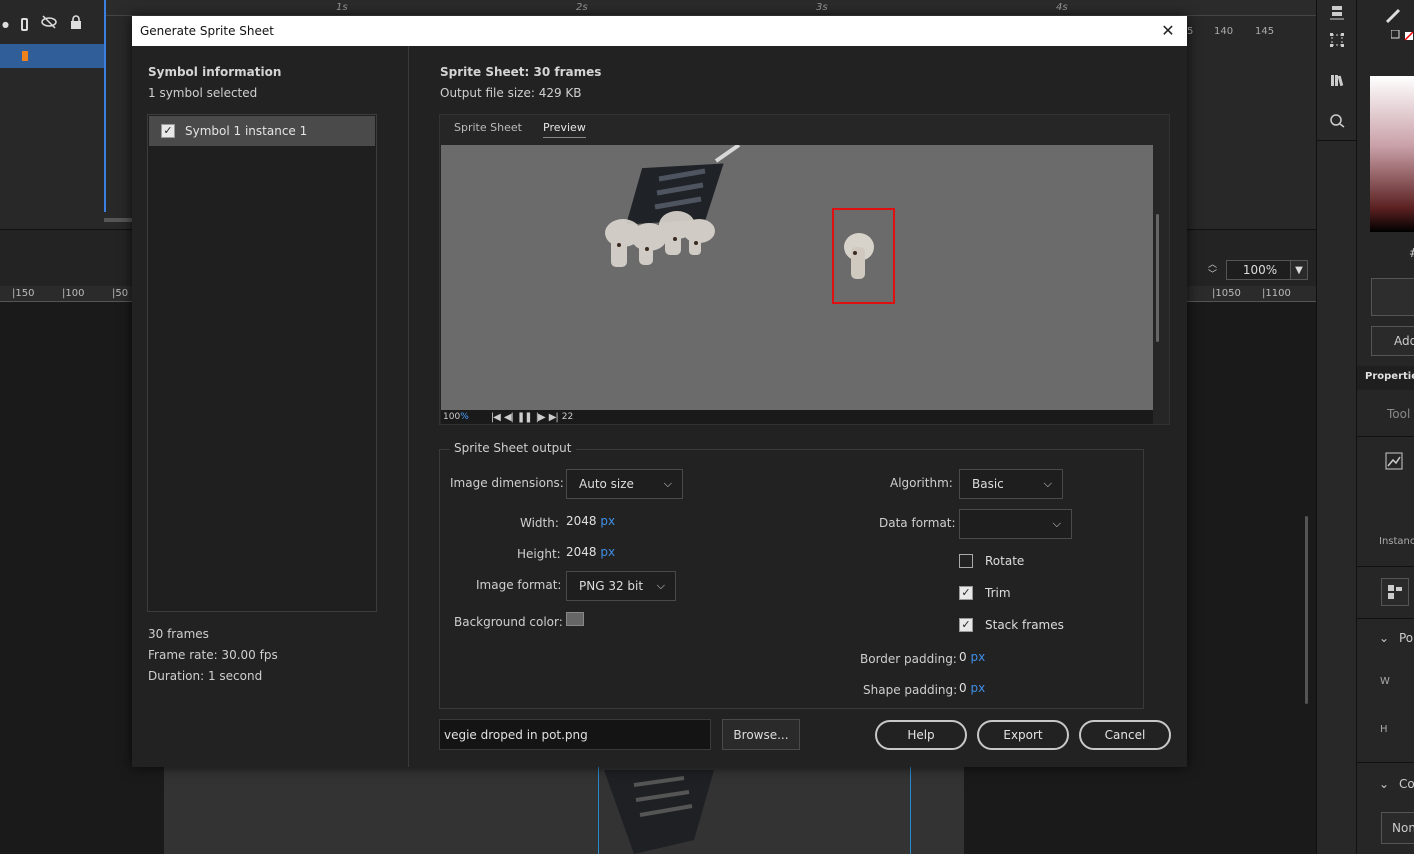  What do you see at coordinates (215, 72) in the screenshot?
I see `symbol-information-heading: Symbol information` at bounding box center [215, 72].